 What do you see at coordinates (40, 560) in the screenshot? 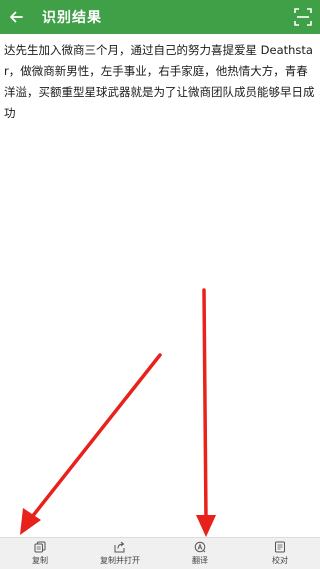
I see `copy-label: 复制` at bounding box center [40, 560].